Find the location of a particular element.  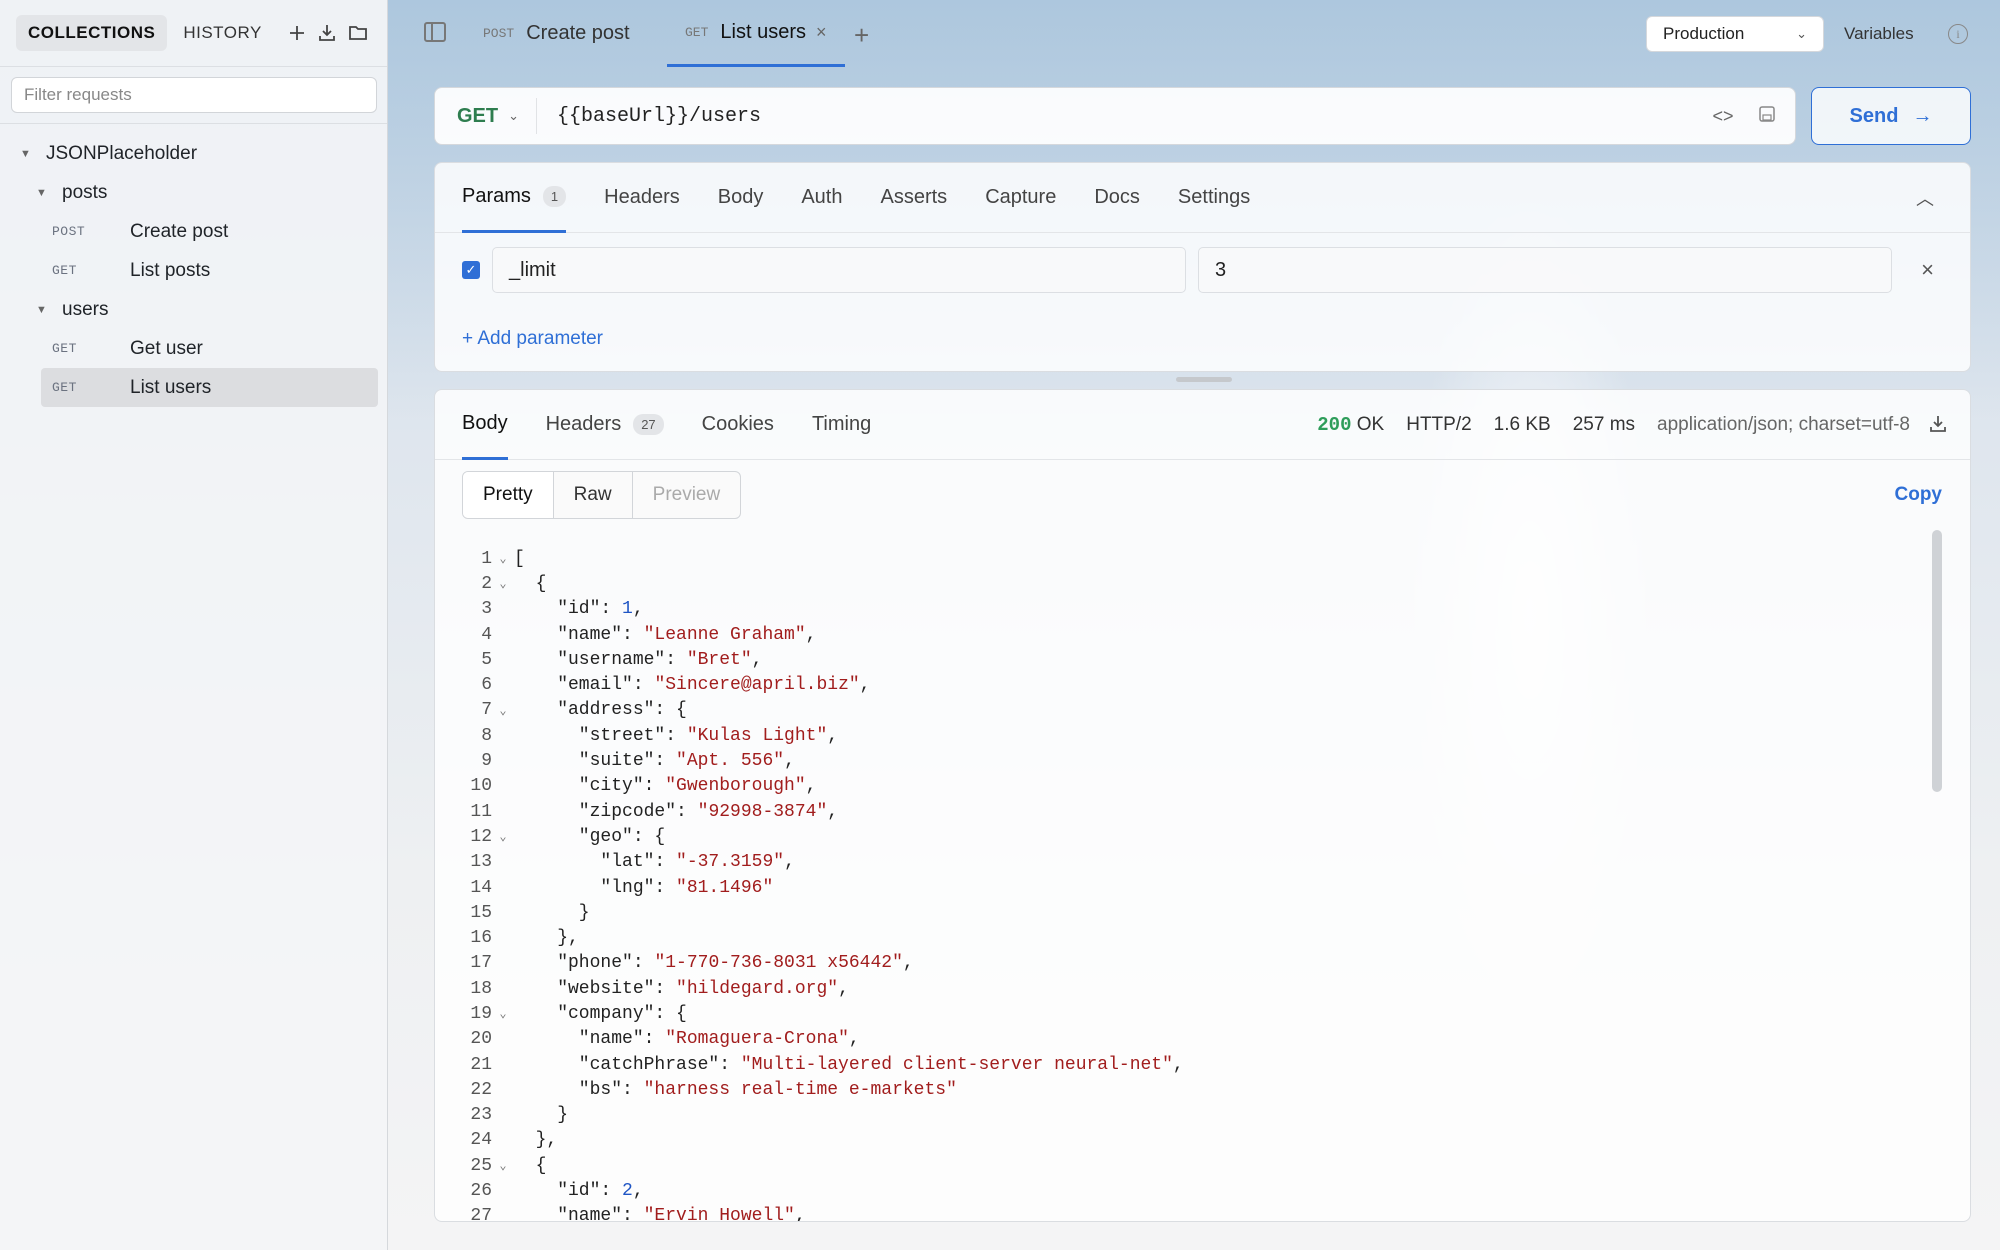

tab-params: Params 1 is located at coordinates (514, 198).